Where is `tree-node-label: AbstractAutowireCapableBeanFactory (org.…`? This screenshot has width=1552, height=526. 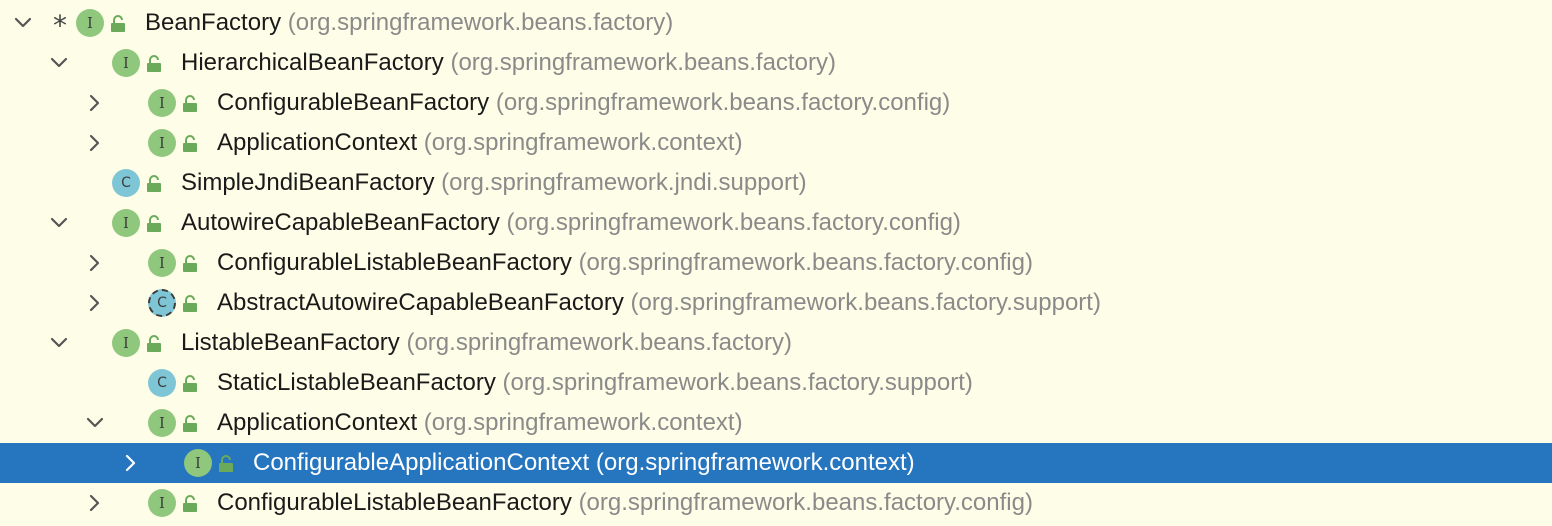 tree-node-label: AbstractAutowireCapableBeanFactory (org.… is located at coordinates (659, 303).